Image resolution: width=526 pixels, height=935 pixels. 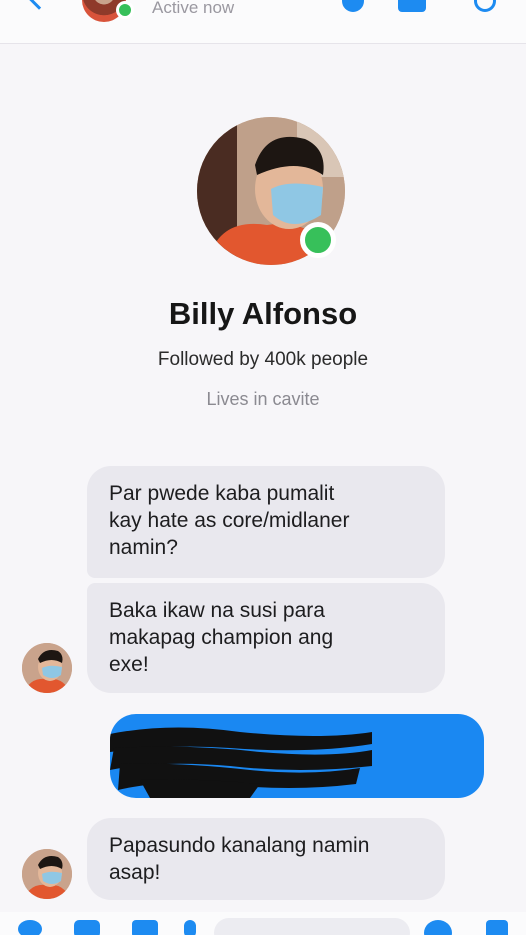 What do you see at coordinates (39, 5) in the screenshot?
I see `back-icon` at bounding box center [39, 5].